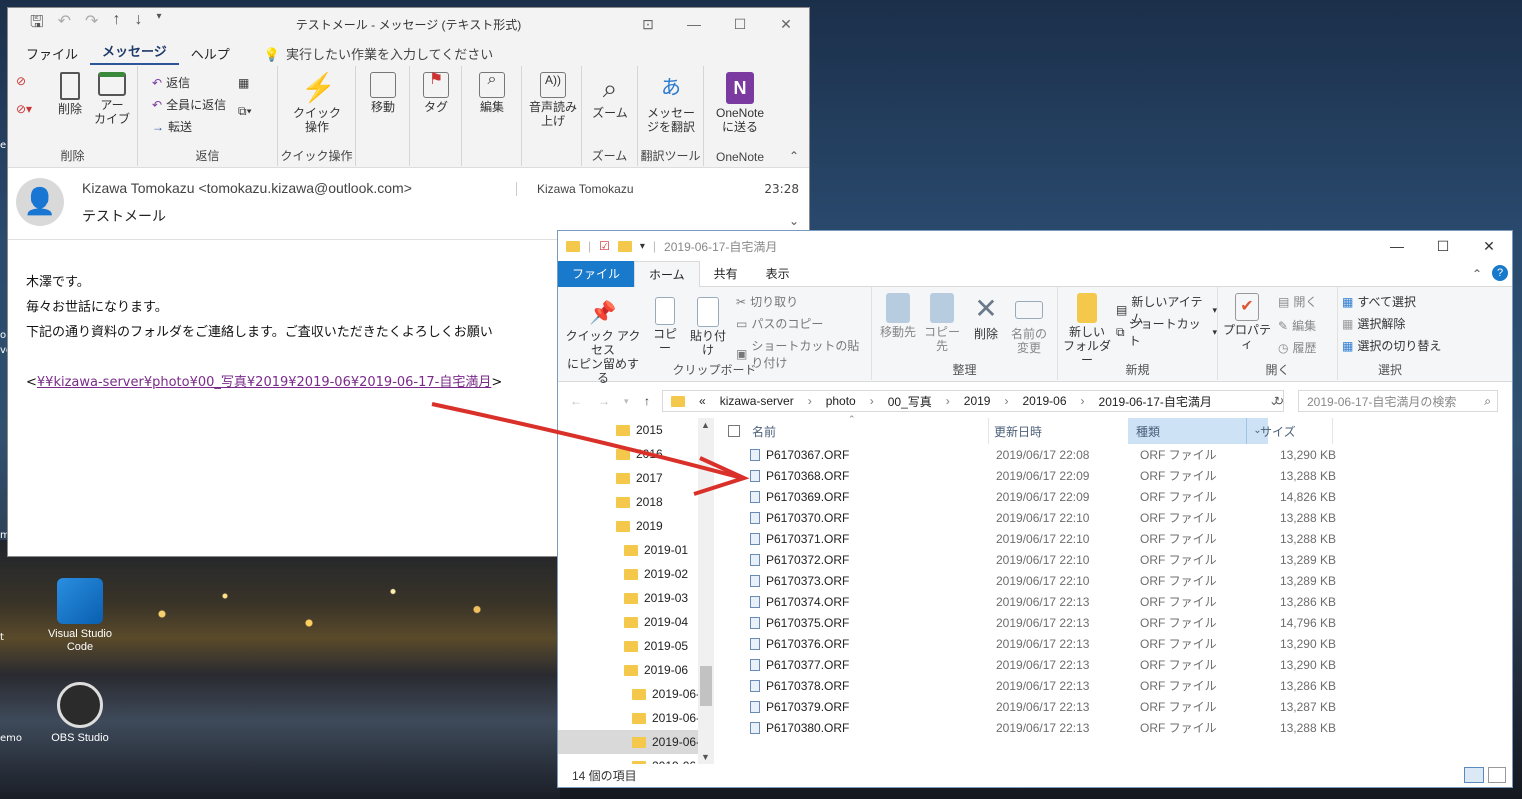  What do you see at coordinates (317, 103) in the screenshot?
I see `quick-steps-button: ⚡ クイック 操作` at bounding box center [317, 103].